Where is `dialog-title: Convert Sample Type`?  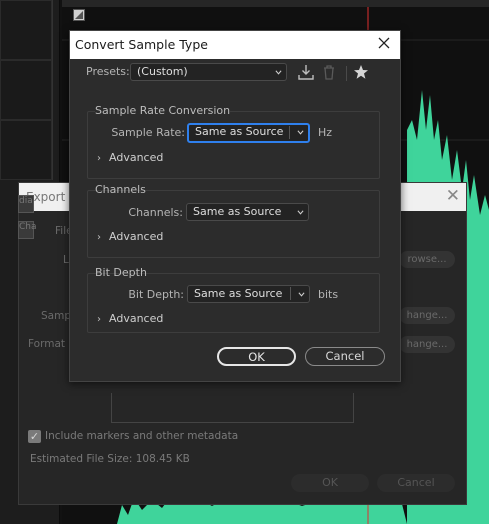
dialog-title: Convert Sample Type is located at coordinates (141, 44).